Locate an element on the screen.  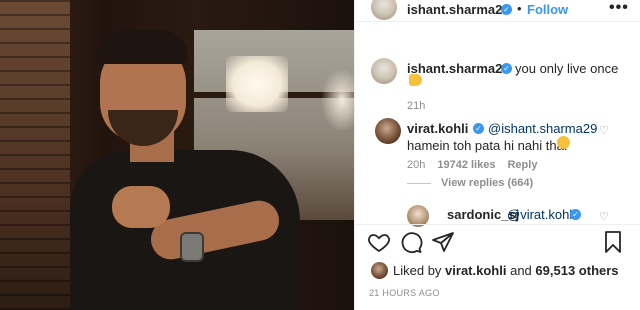
comment-meta: 20h 19742 likes Reply is located at coordinates (472, 165).